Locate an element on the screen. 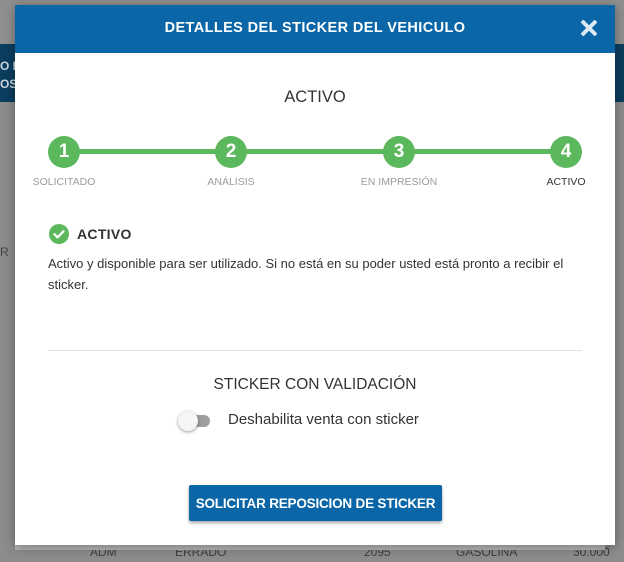 The width and height of the screenshot is (624, 562). background-text: R is located at coordinates (4, 252).